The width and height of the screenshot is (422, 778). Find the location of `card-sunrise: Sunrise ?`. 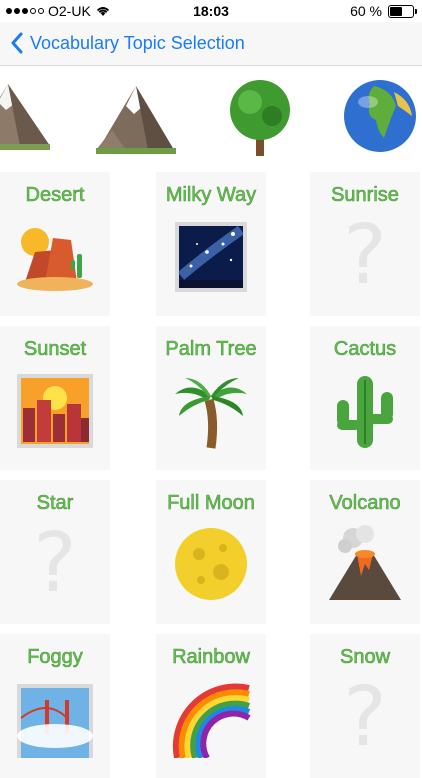

card-sunrise: Sunrise ? is located at coordinates (365, 244).